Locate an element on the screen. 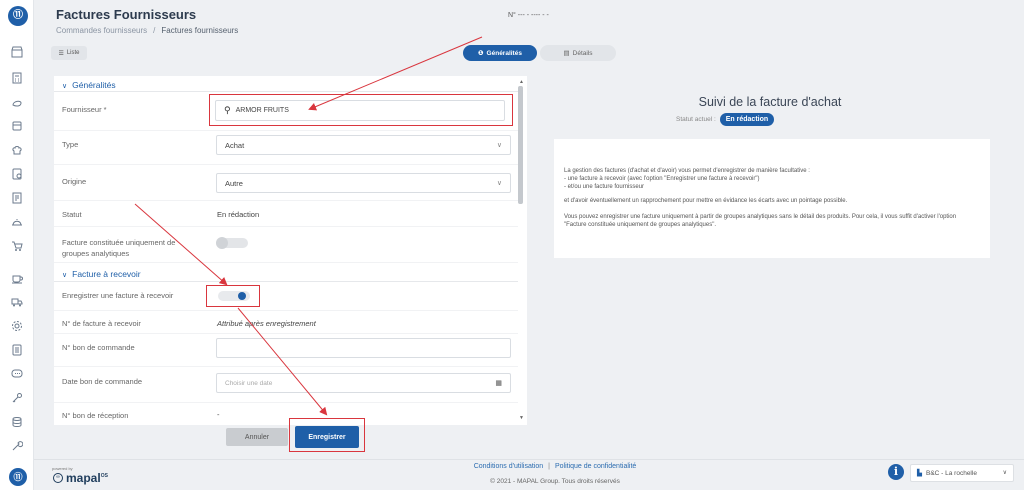 This screenshot has width=1024, height=490. tab-generalites: ❶ Généralités is located at coordinates (500, 53).